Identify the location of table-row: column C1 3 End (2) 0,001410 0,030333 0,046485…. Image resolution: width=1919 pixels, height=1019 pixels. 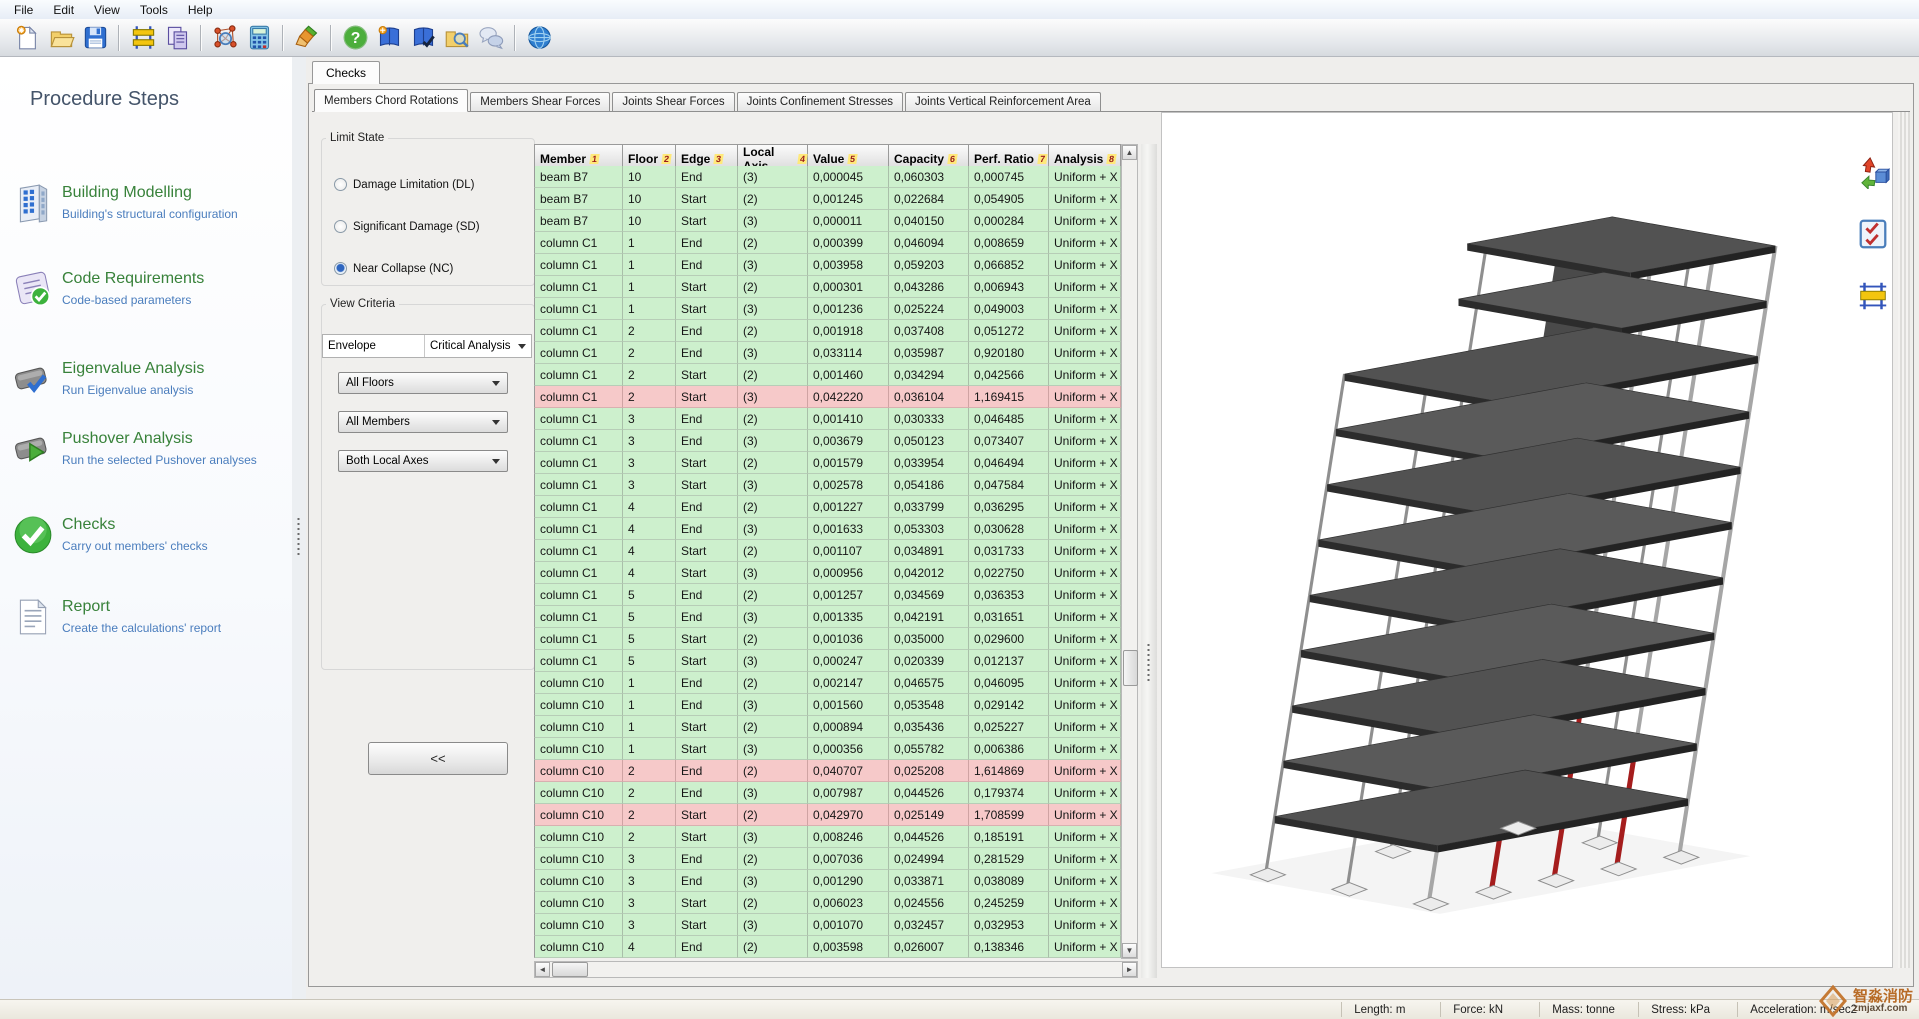
(827, 419).